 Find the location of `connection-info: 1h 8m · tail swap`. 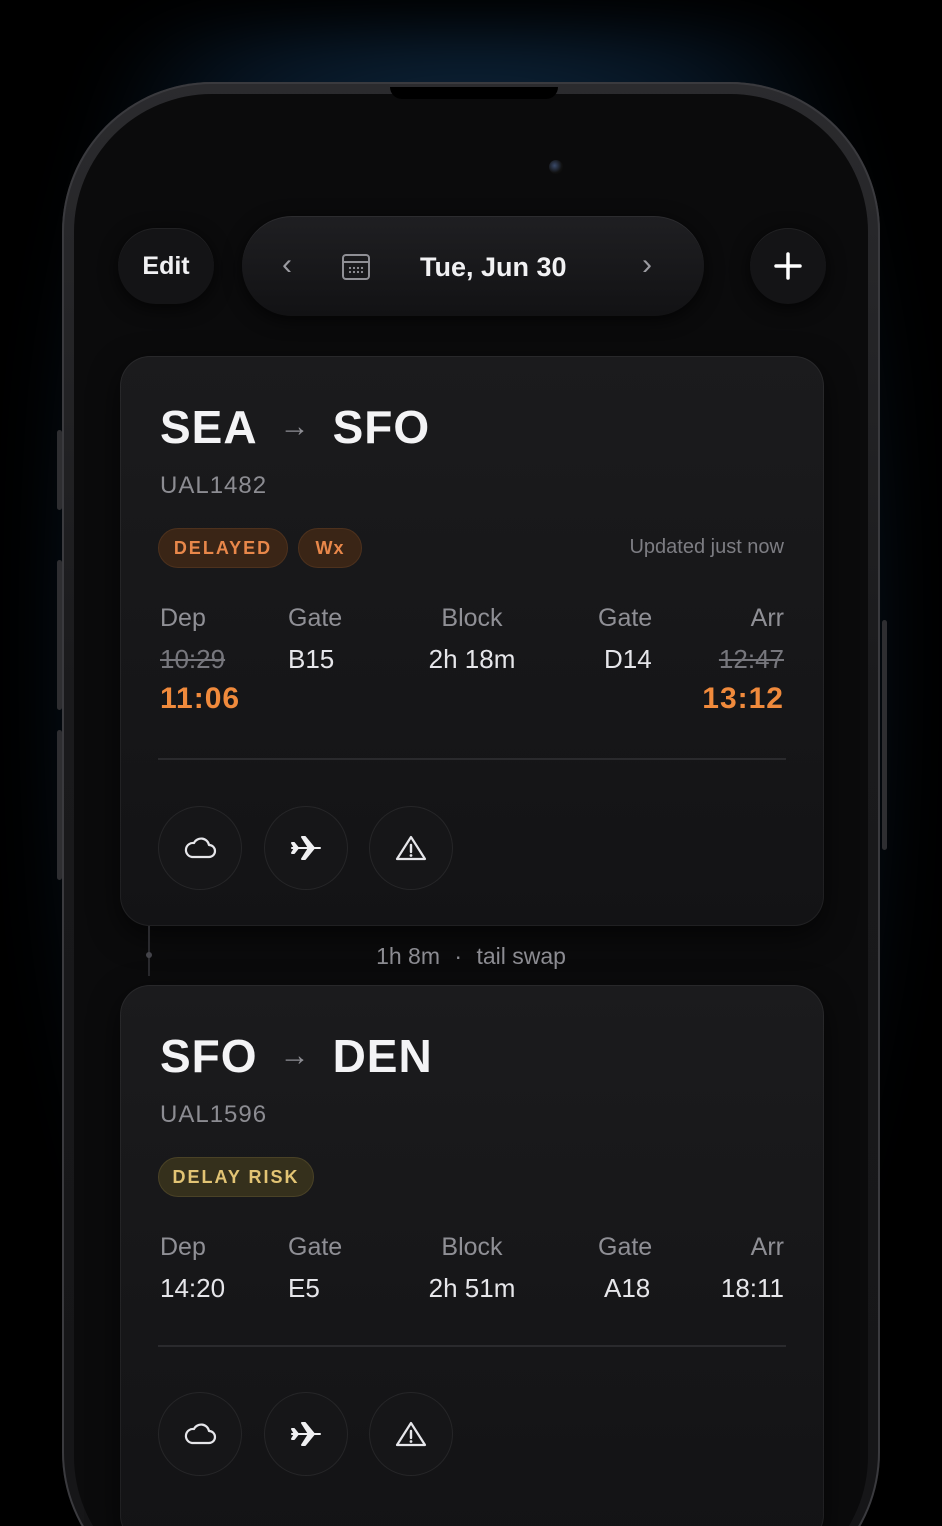

connection-info: 1h 8m · tail swap is located at coordinates (471, 956).